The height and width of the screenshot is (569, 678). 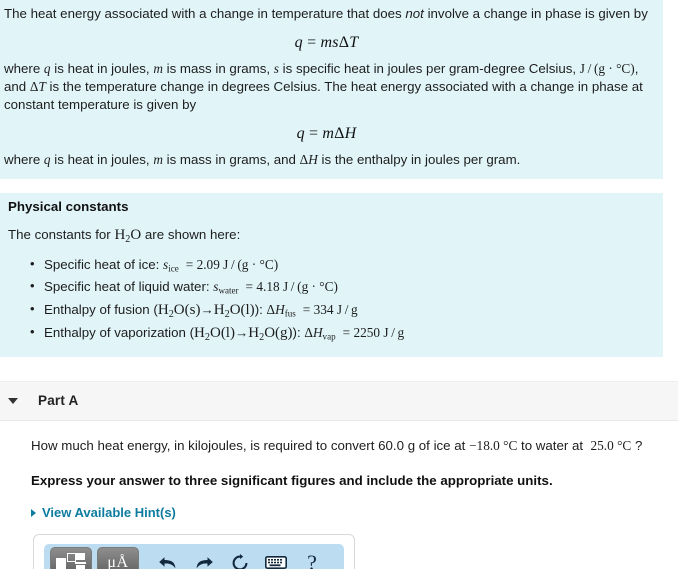 I want to click on answer-box: μÅ ?, so click(x=194, y=551).